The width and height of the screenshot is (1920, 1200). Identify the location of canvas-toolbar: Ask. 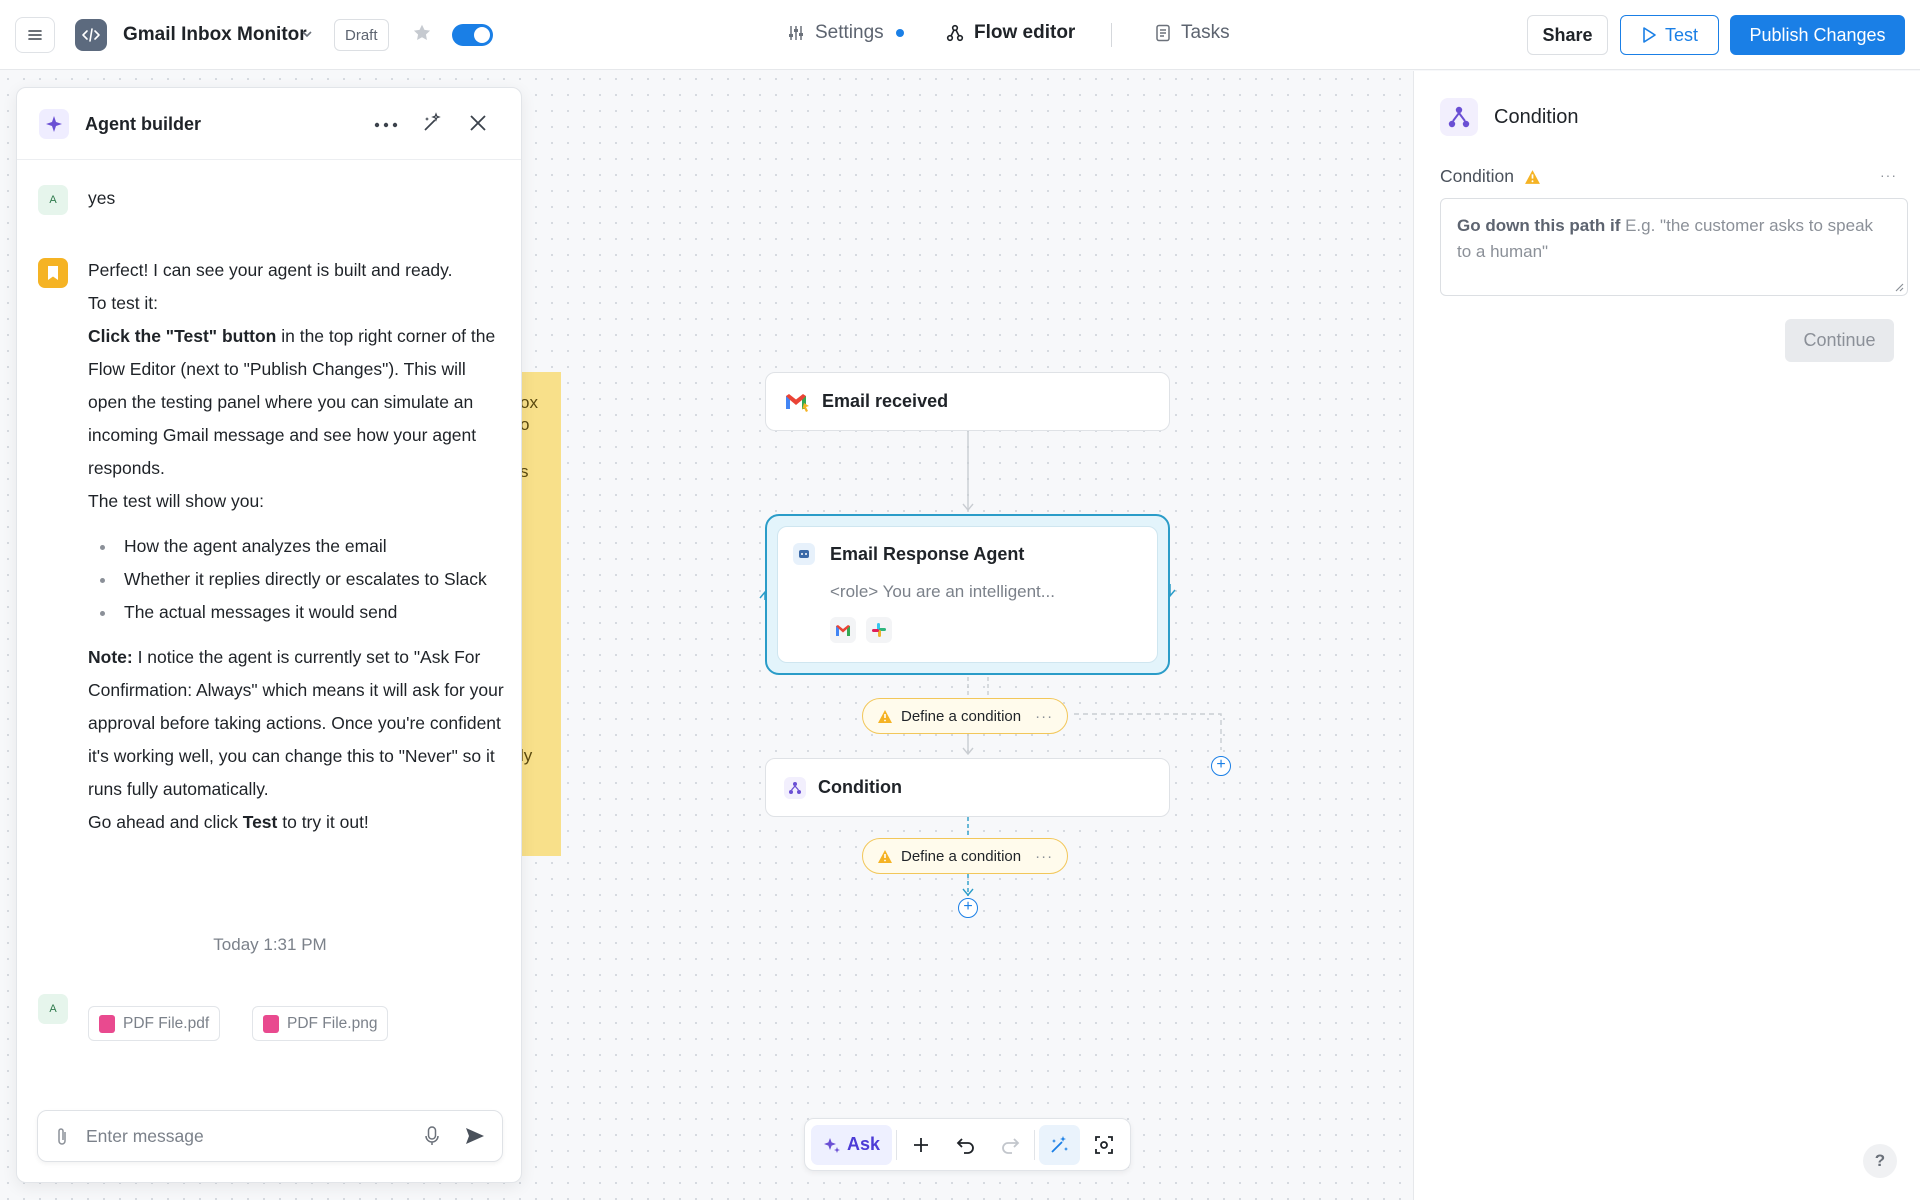
(967, 1144).